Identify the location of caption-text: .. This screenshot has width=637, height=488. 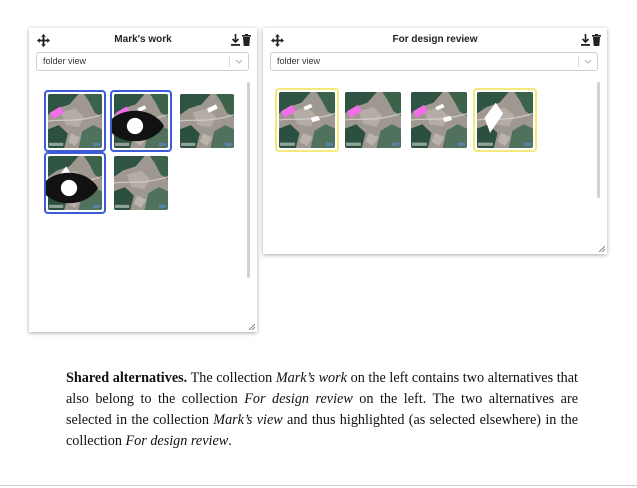
(230, 441).